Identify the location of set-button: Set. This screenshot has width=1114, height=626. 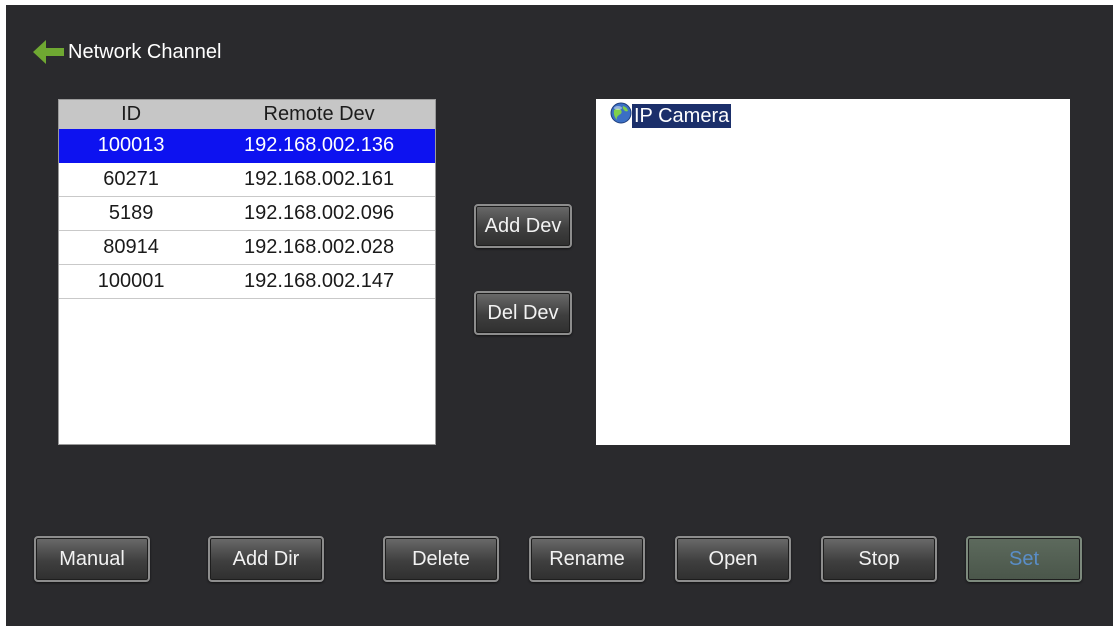
(1024, 559).